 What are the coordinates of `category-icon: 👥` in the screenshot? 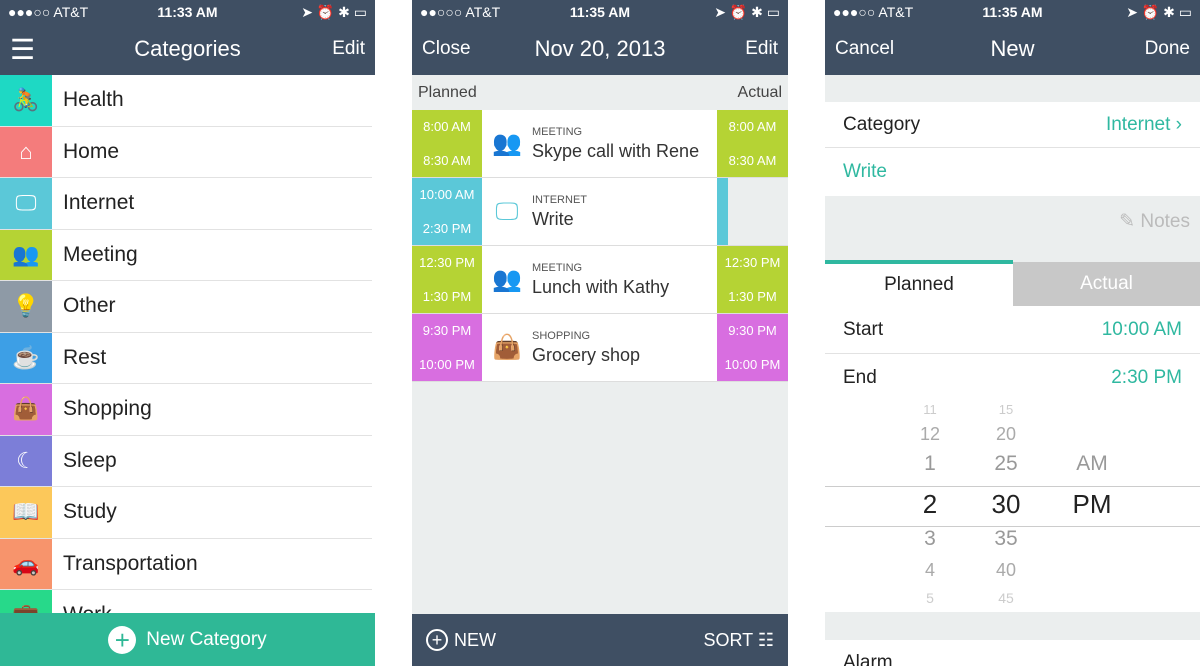 It's located at (507, 143).